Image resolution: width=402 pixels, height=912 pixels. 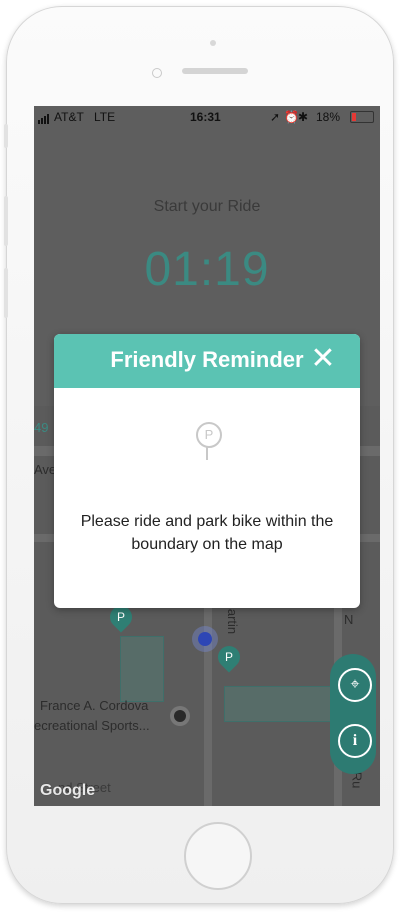 I want to click on location-arrow-icon: ➚, so click(x=275, y=117).